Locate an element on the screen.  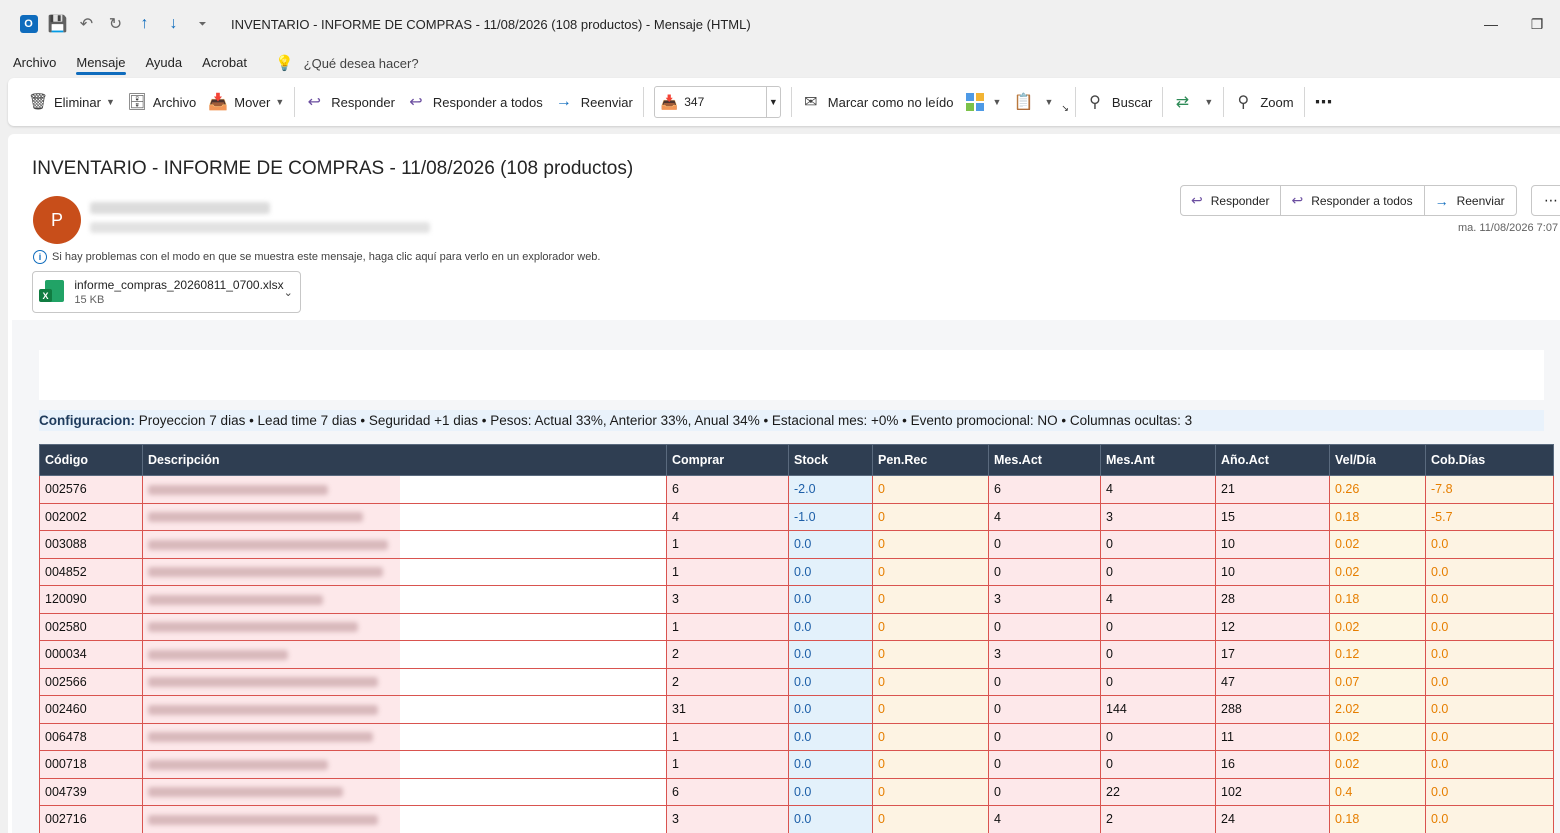
categorize-button: ▼ is located at coordinates (984, 102).